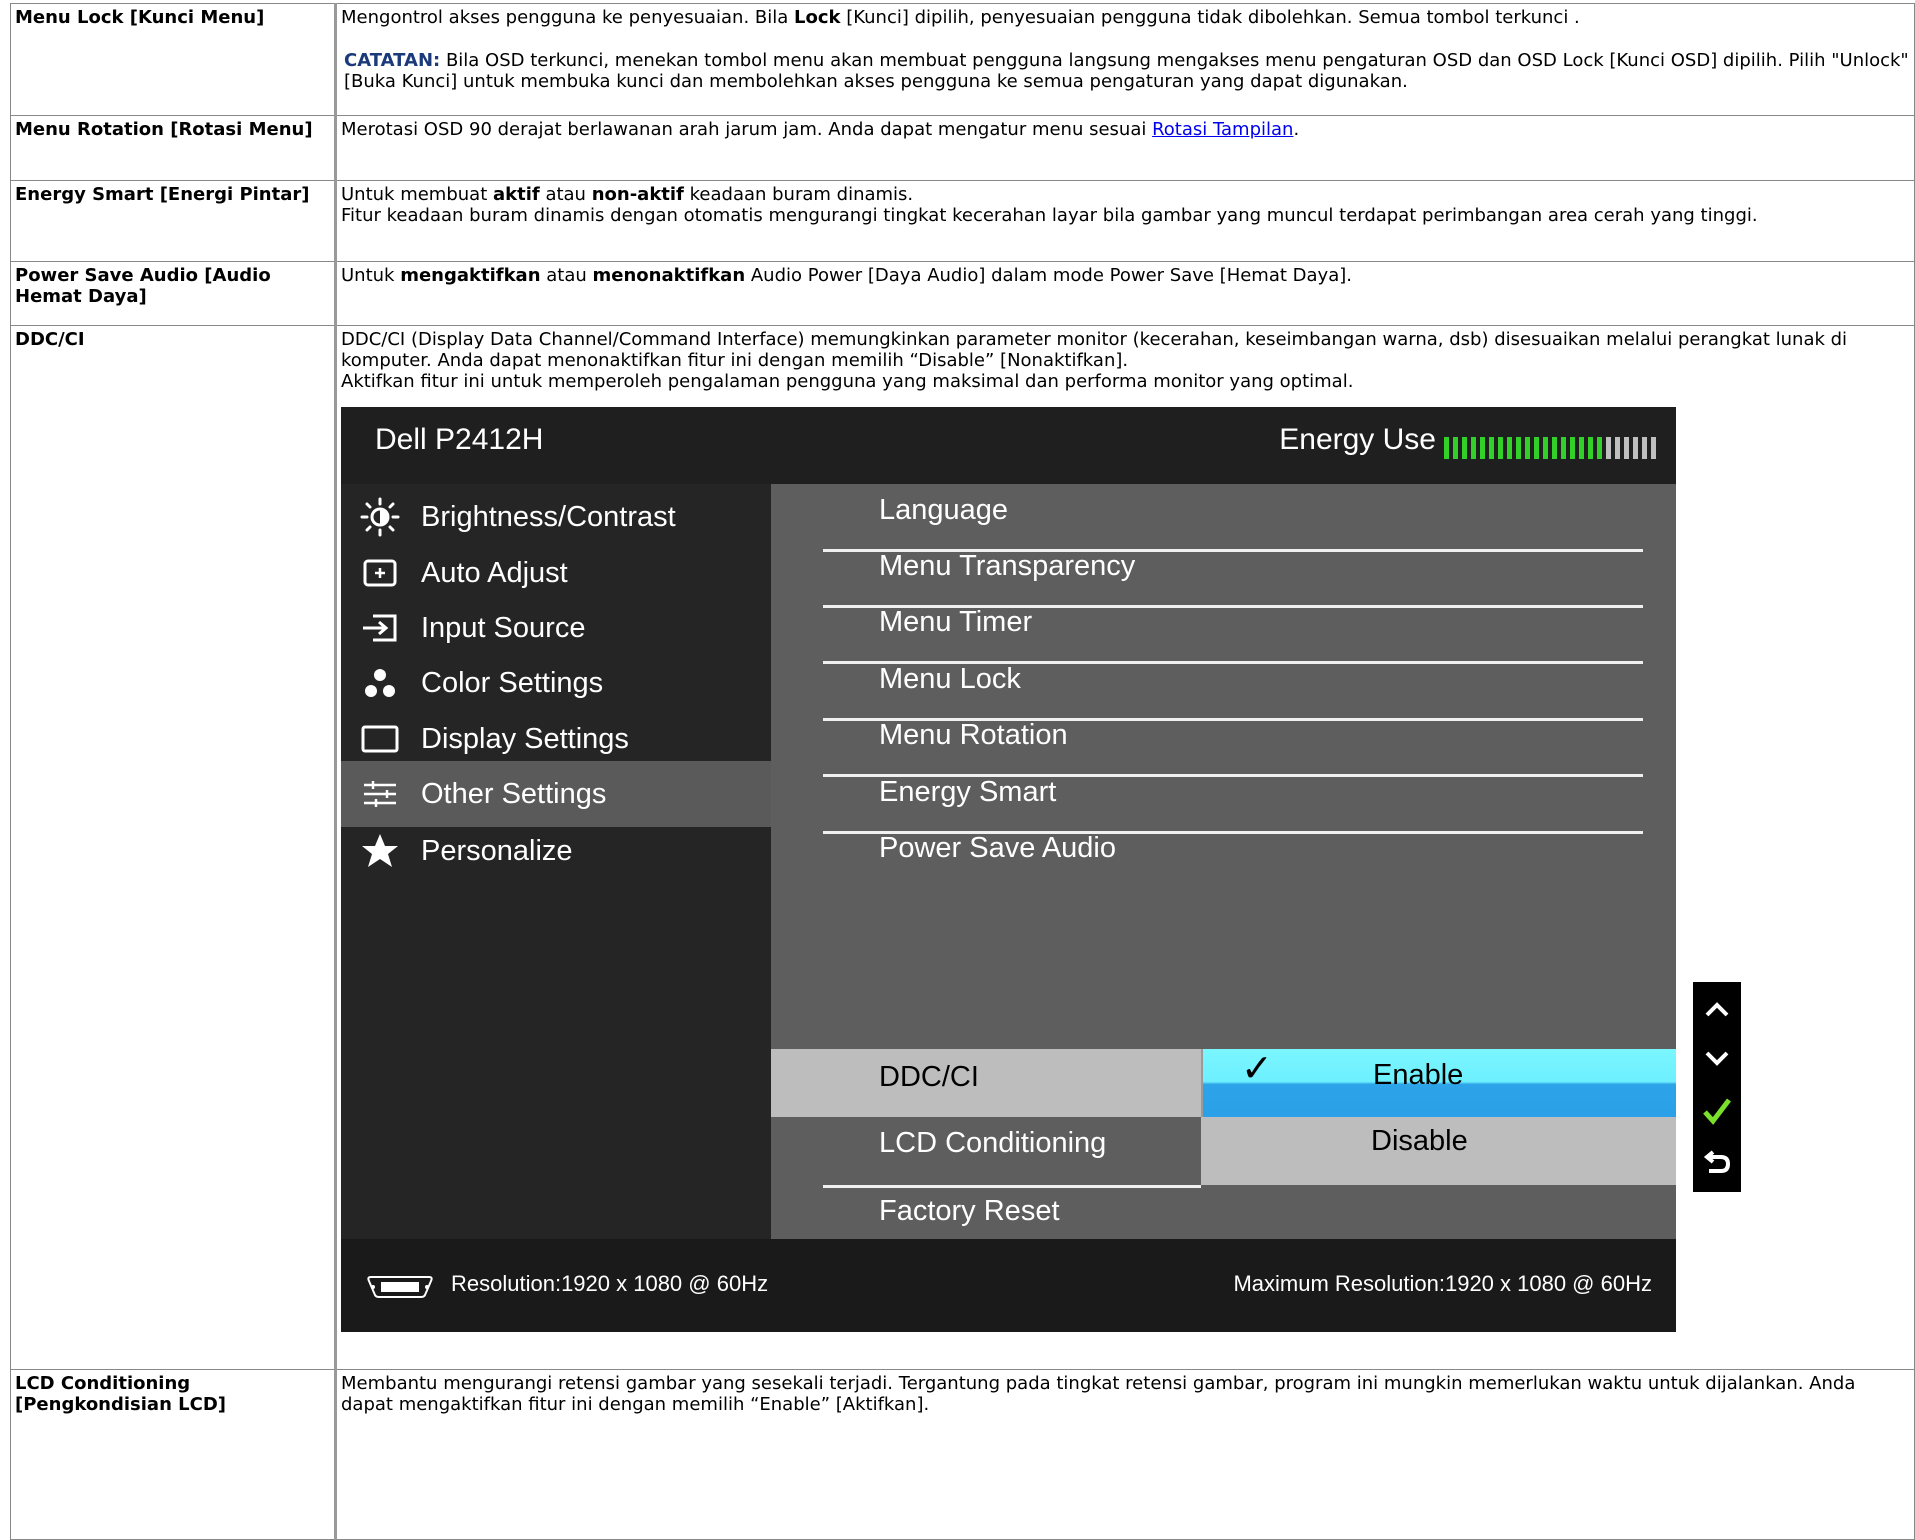  Describe the element at coordinates (929, 1077) in the screenshot. I see `submenu-label: DDC/CI` at that location.